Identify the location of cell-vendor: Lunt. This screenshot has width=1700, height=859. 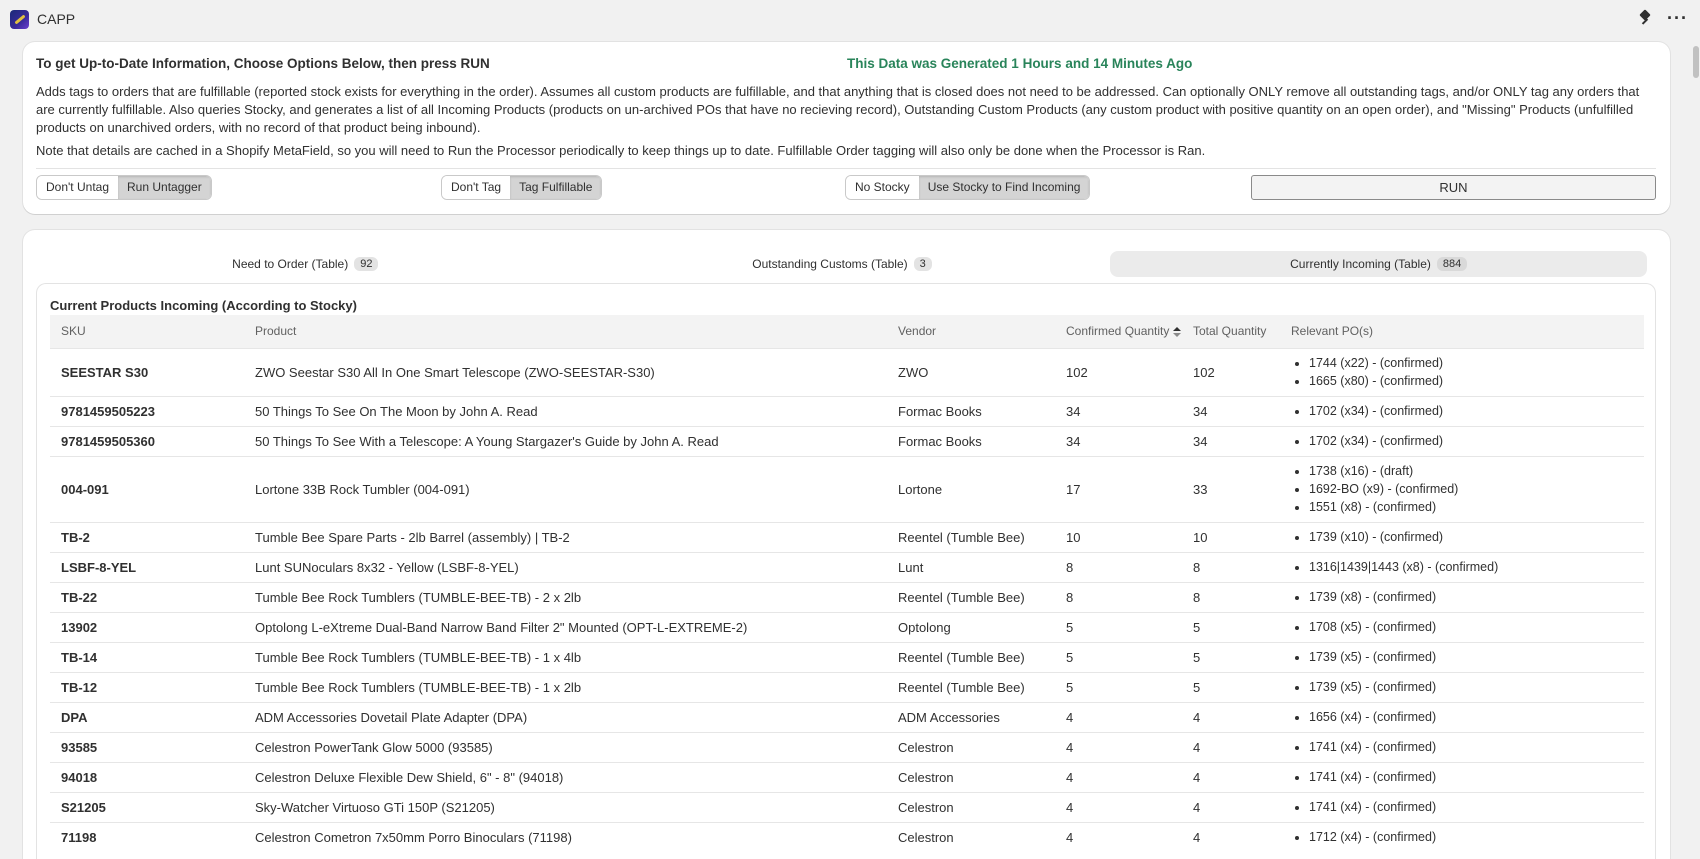
(971, 566).